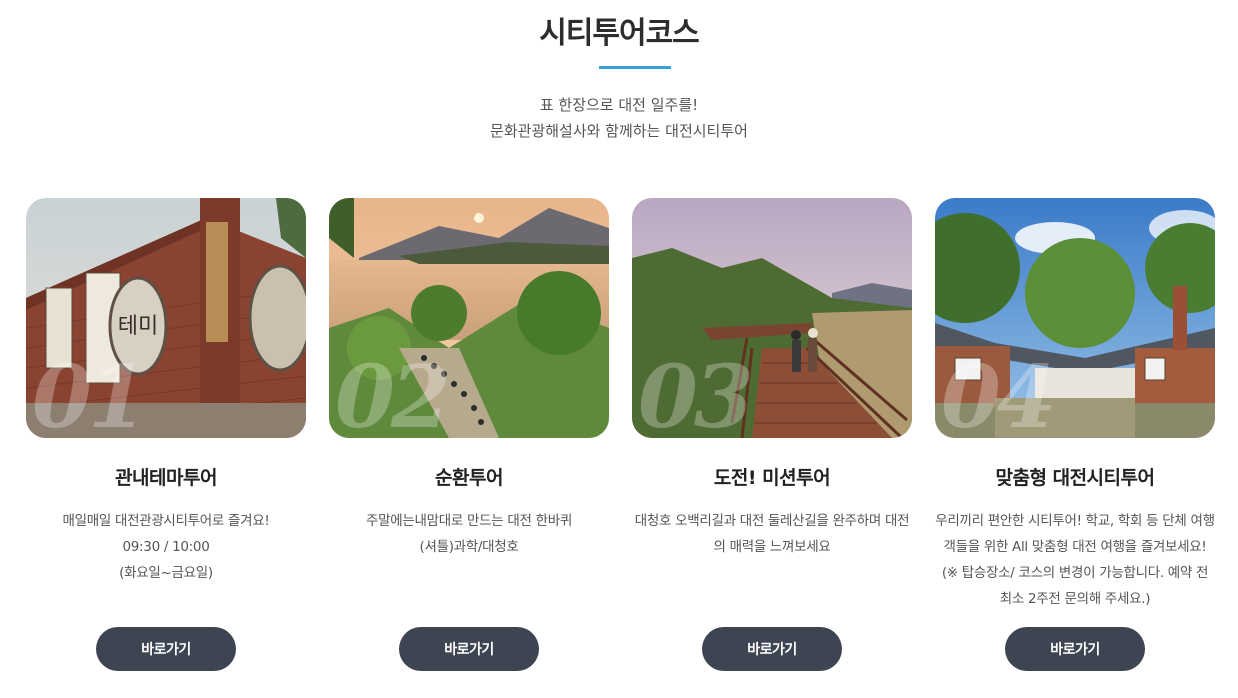  I want to click on desc-line: 09:30 / 10:00, so click(166, 547).